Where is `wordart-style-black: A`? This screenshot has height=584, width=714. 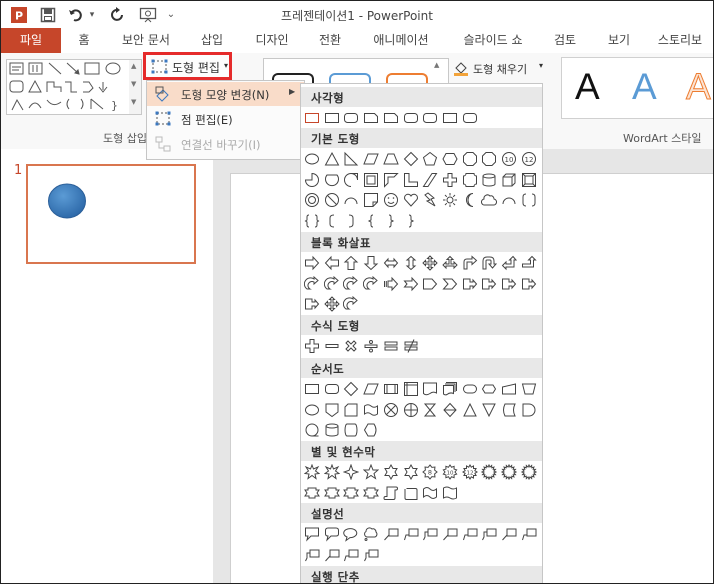 wordart-style-black: A is located at coordinates (587, 87).